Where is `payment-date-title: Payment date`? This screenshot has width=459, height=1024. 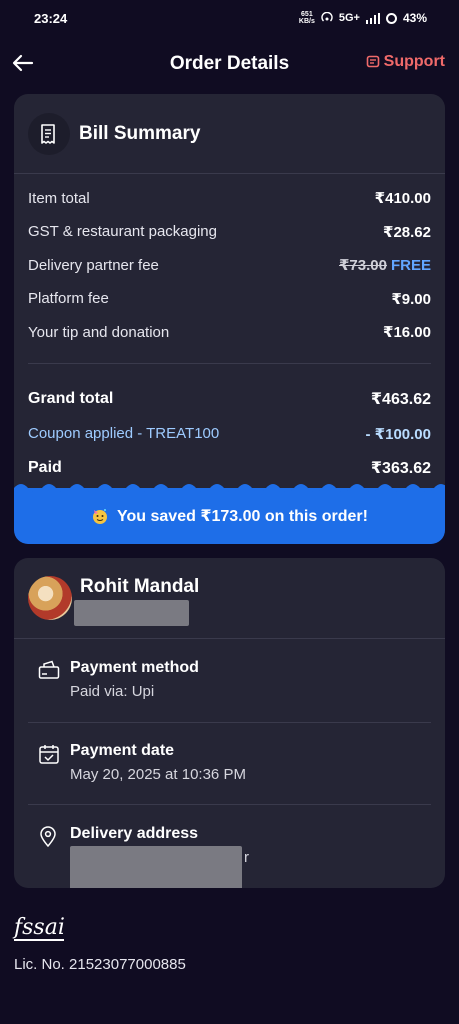
payment-date-title: Payment date is located at coordinates (122, 750).